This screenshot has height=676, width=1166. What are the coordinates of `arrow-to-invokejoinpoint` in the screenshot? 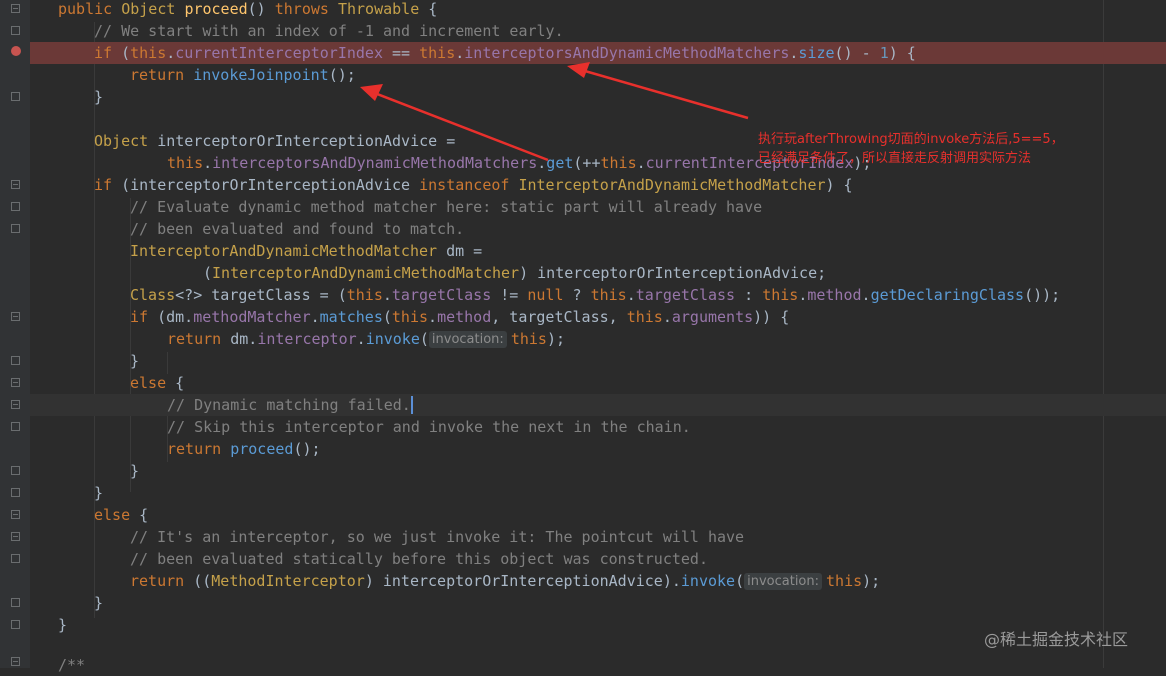 It's located at (454, 123).